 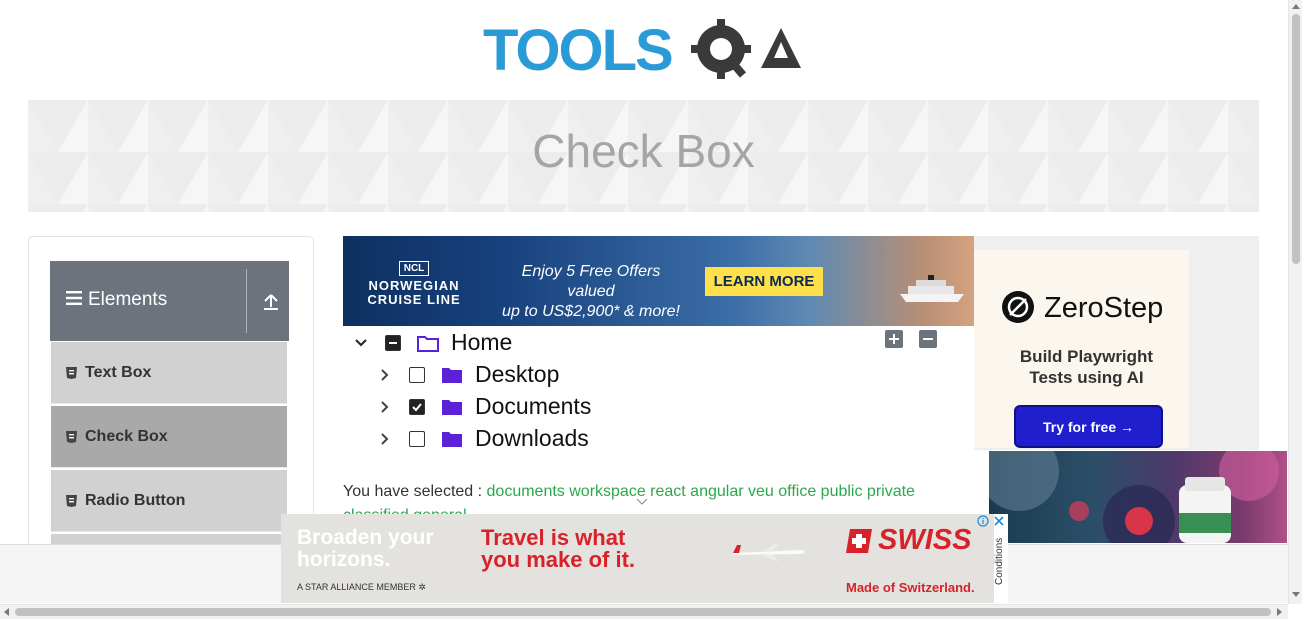 What do you see at coordinates (417, 406) in the screenshot?
I see `documents-checkbox` at bounding box center [417, 406].